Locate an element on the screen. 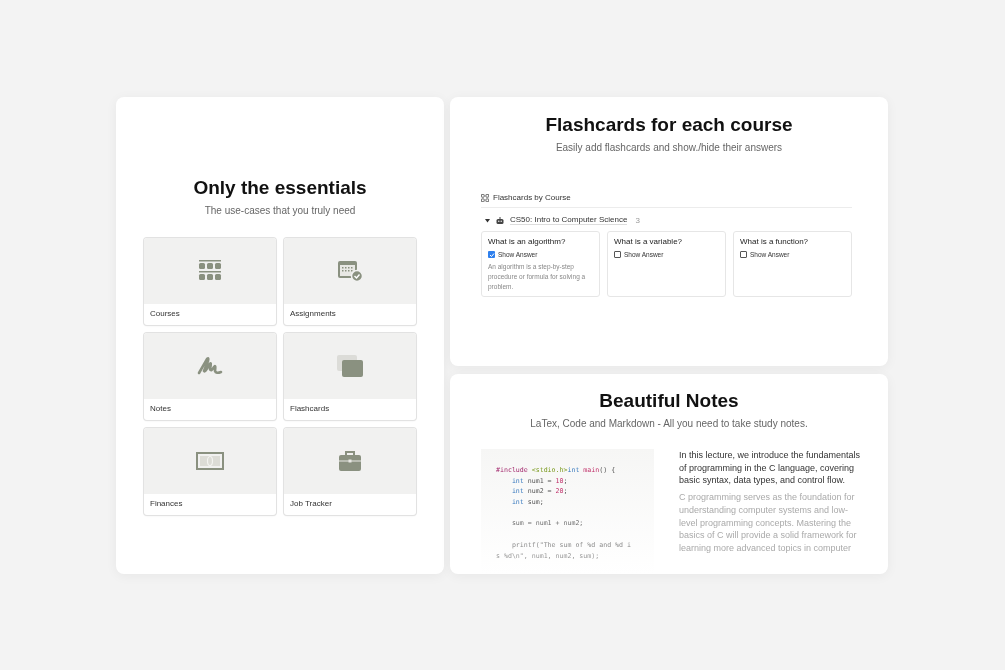  page-tile: Job Tracker is located at coordinates (350, 471).